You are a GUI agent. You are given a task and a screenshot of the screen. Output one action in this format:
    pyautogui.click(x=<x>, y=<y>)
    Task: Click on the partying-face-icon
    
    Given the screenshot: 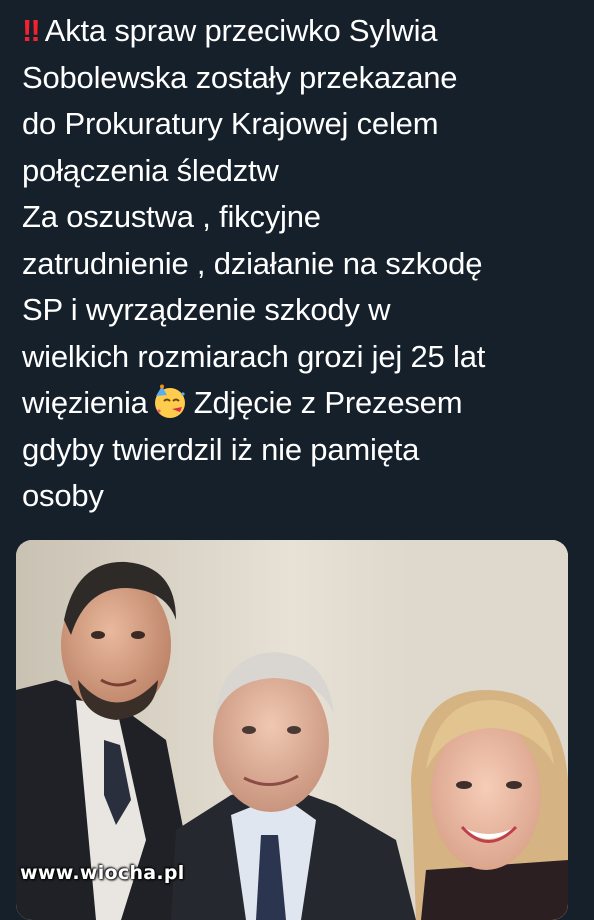 What is the action you would take?
    pyautogui.click(x=169, y=401)
    